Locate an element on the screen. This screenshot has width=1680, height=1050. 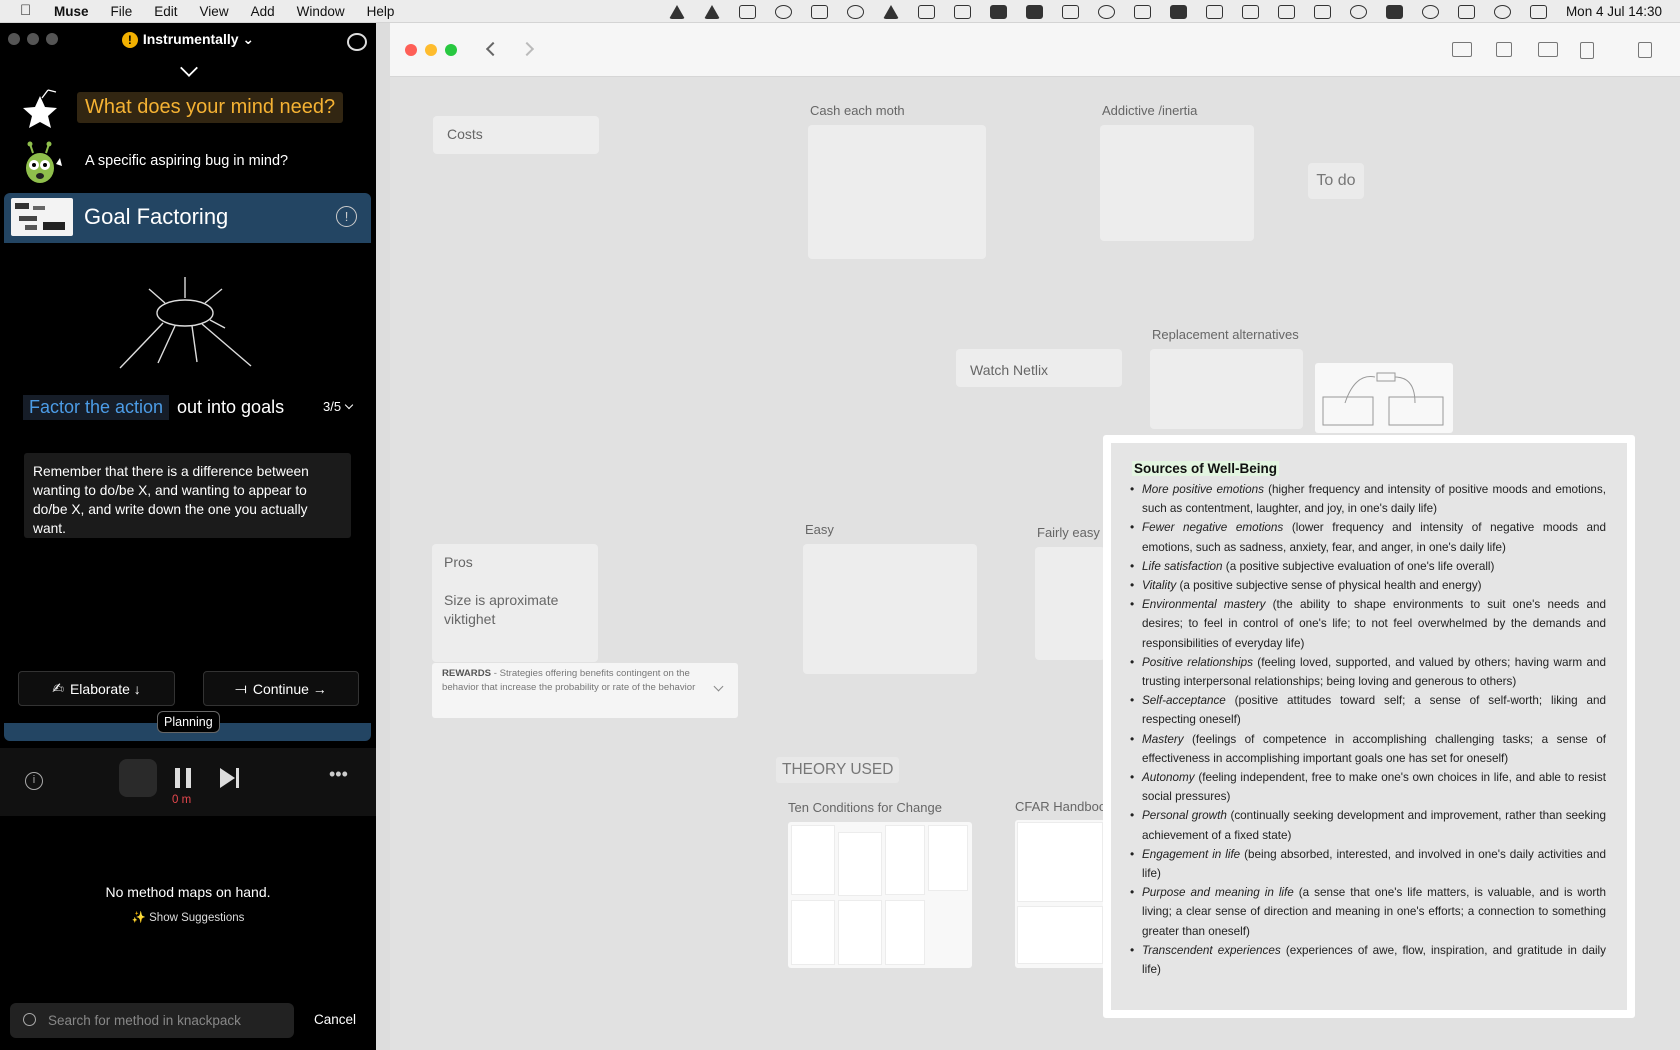
step-counter: 3/5 is located at coordinates (338, 406).